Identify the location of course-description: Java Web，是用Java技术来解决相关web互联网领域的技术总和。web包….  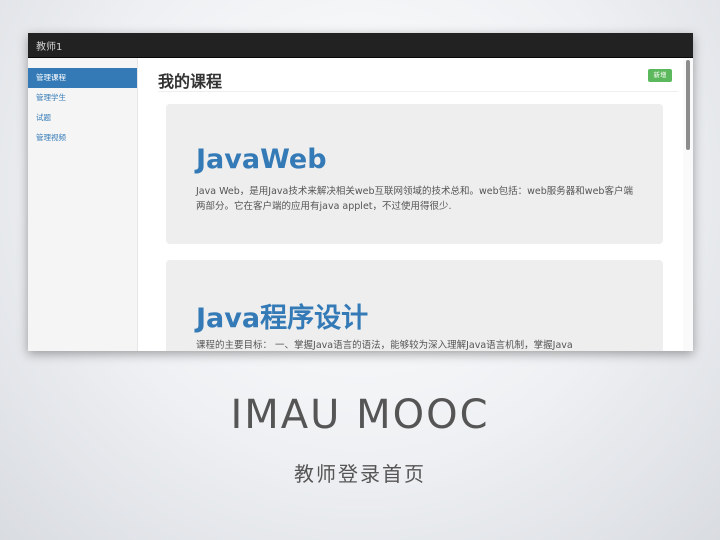
(414, 199).